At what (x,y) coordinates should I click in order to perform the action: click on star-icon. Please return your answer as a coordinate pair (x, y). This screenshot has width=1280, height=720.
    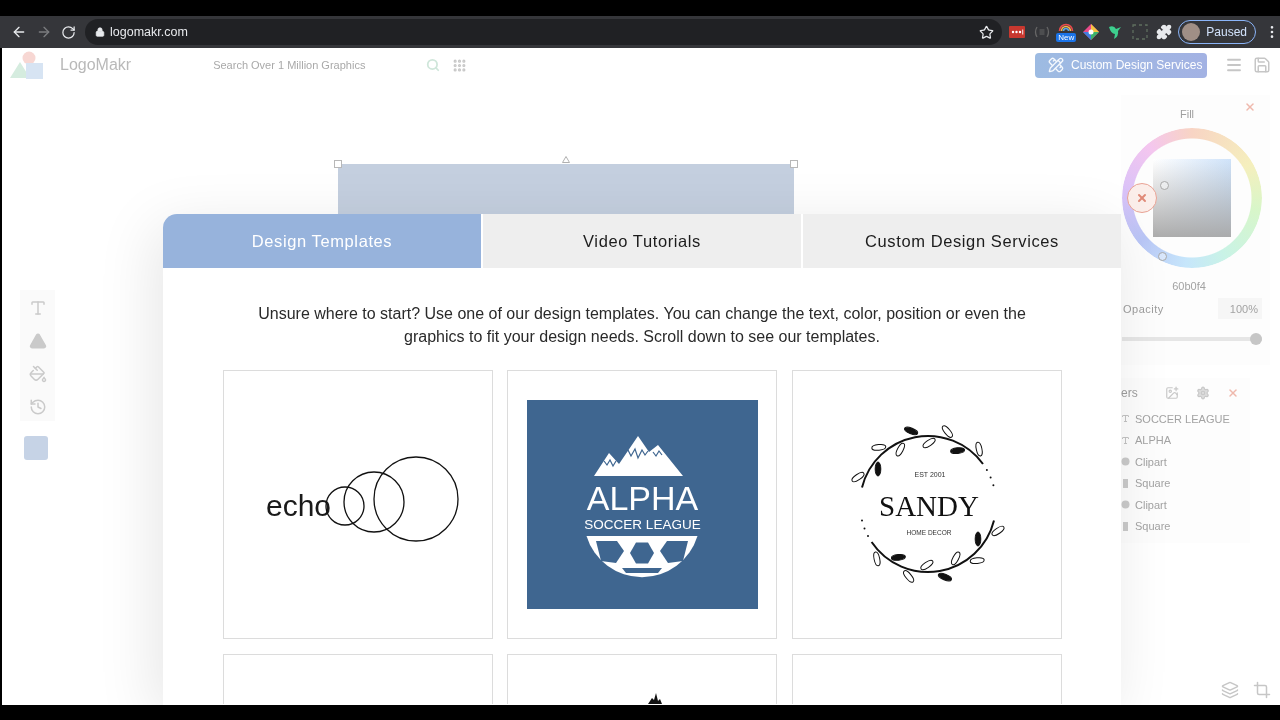
    Looking at the image, I should click on (987, 32).